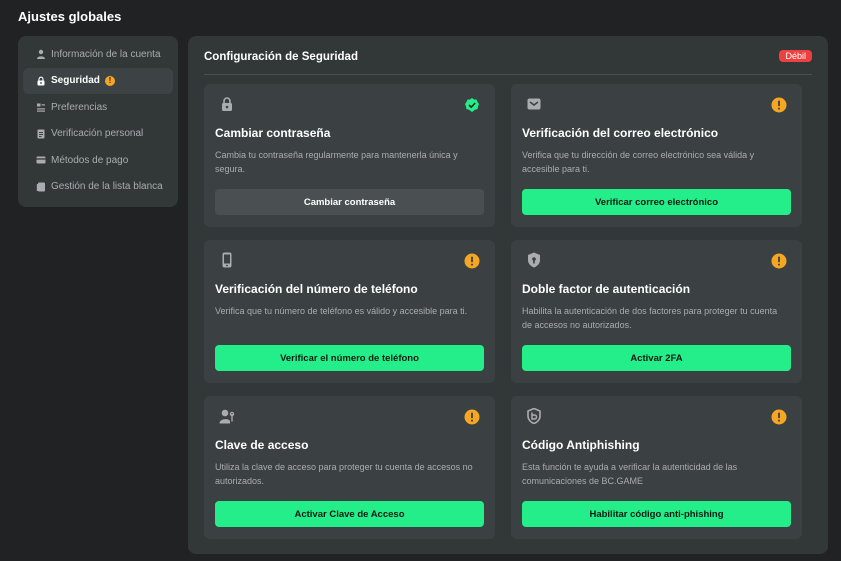 Image resolution: width=841 pixels, height=561 pixels. I want to click on credit-card-icon, so click(41, 160).